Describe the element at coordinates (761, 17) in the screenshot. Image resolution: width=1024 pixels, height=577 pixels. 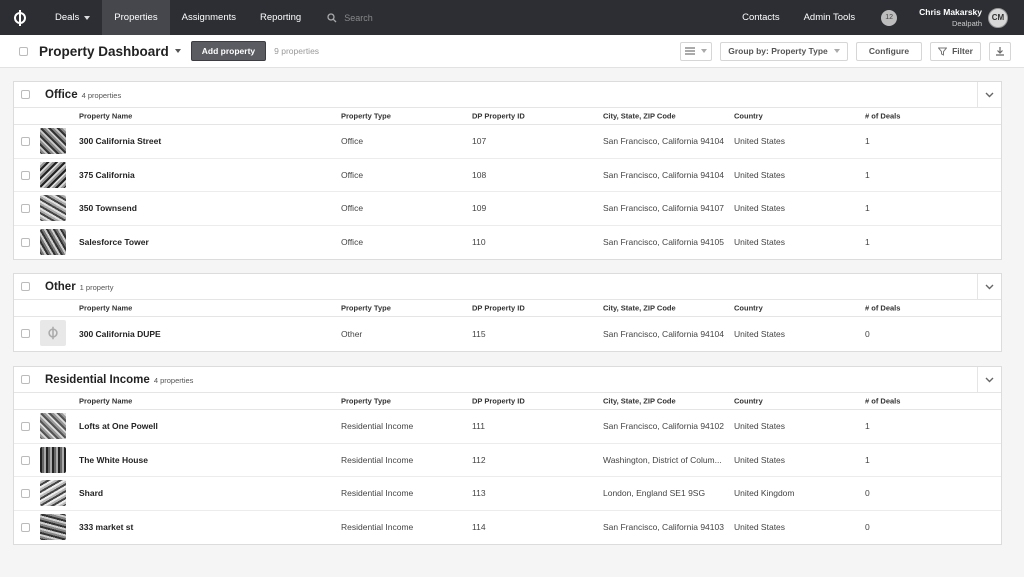
I see `nav-contacts: Contacts` at that location.